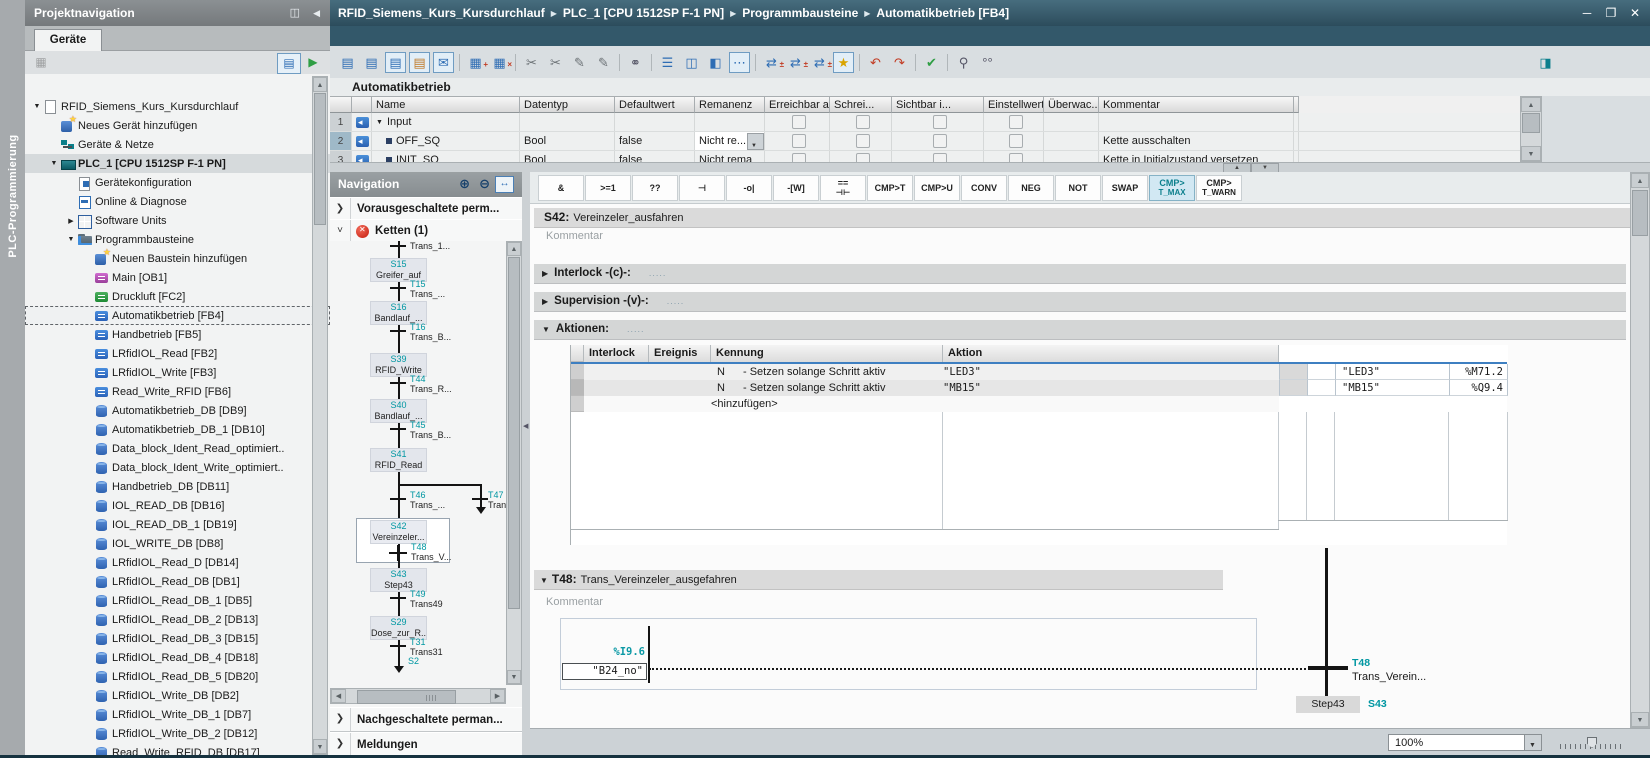 This screenshot has height=758, width=1650. What do you see at coordinates (603, 62) in the screenshot?
I see `sync-icon: ✎` at bounding box center [603, 62].